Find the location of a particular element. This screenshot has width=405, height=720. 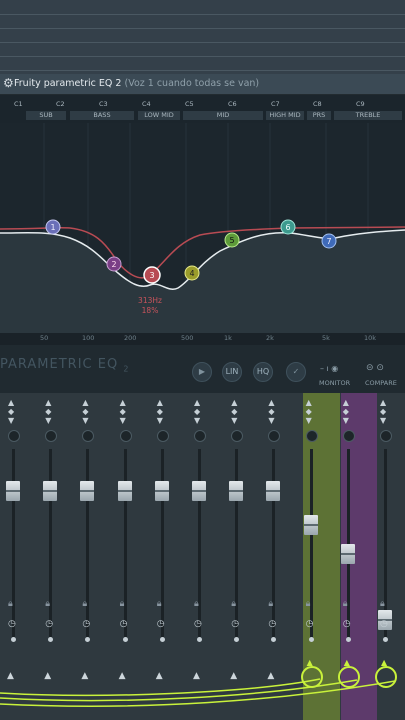

note-label: C8 is located at coordinates (317, 104).